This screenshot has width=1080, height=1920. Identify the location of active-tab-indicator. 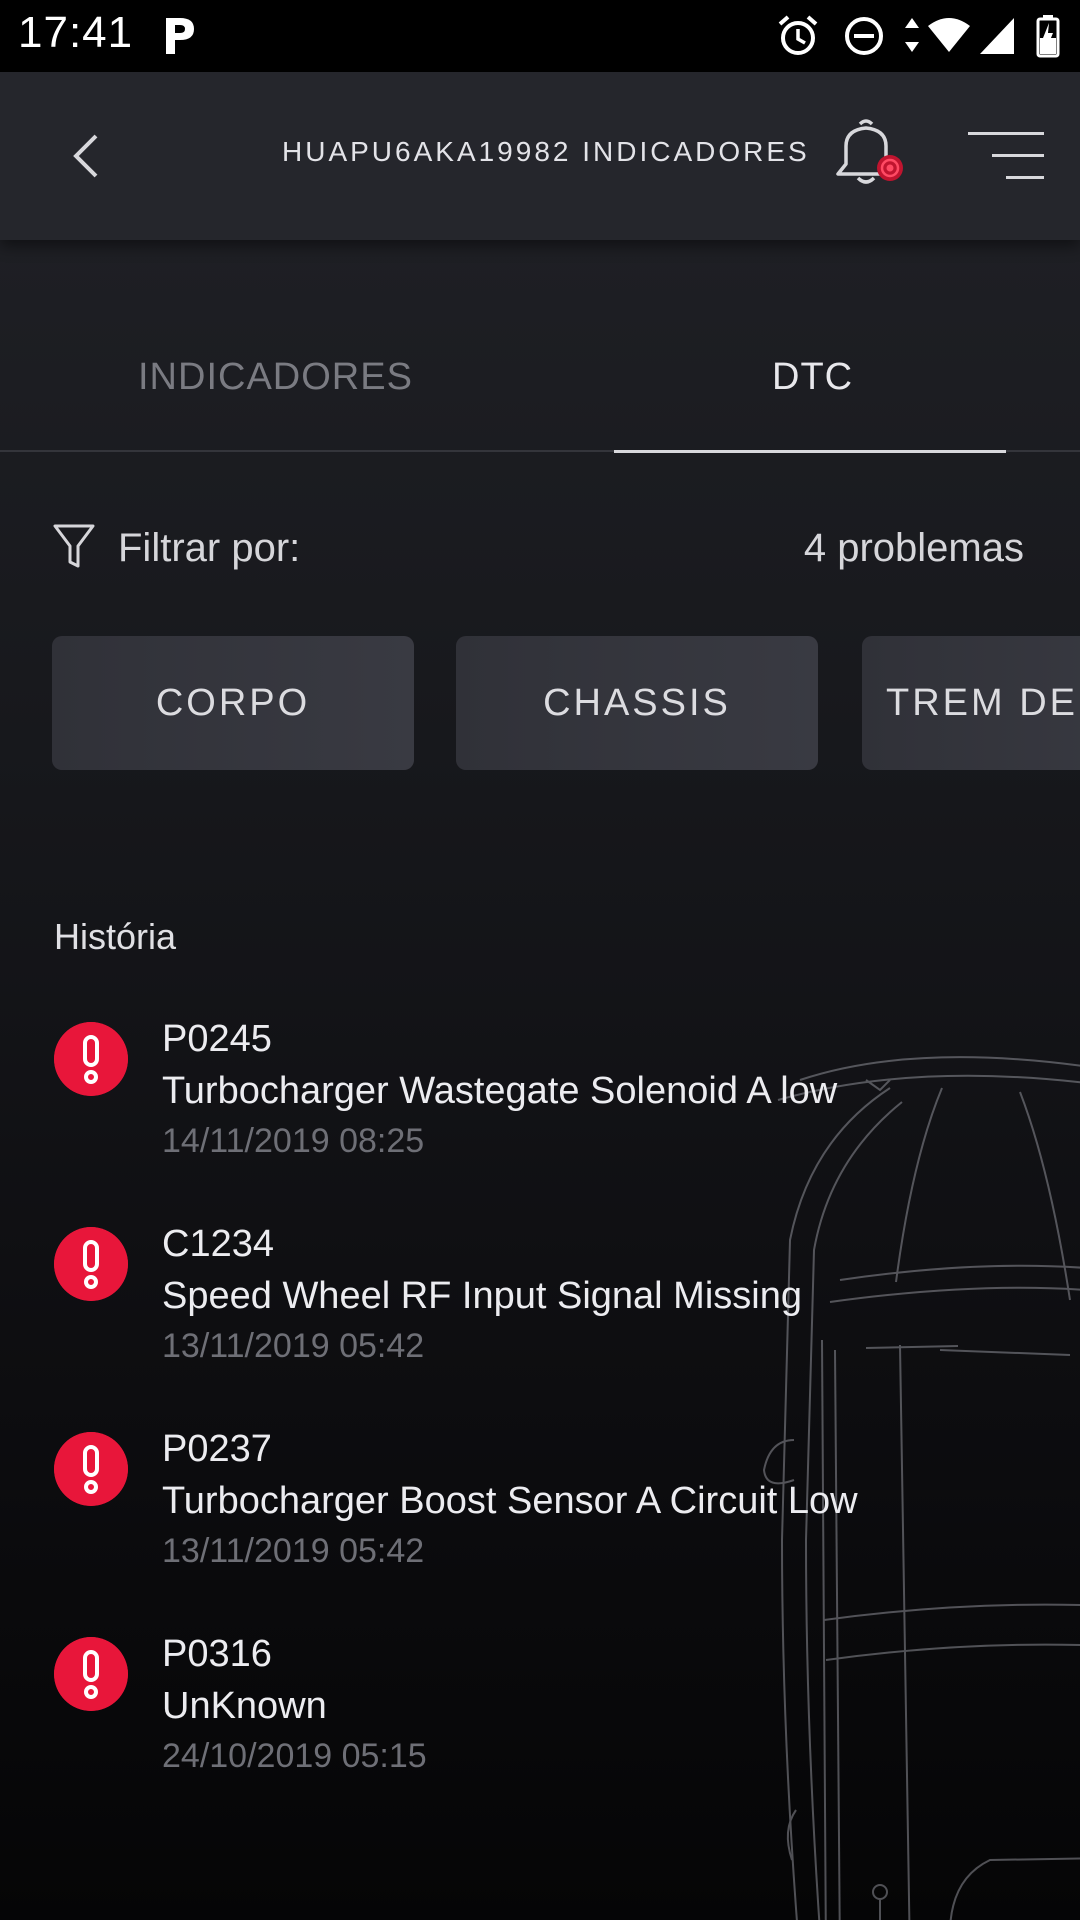
(810, 451).